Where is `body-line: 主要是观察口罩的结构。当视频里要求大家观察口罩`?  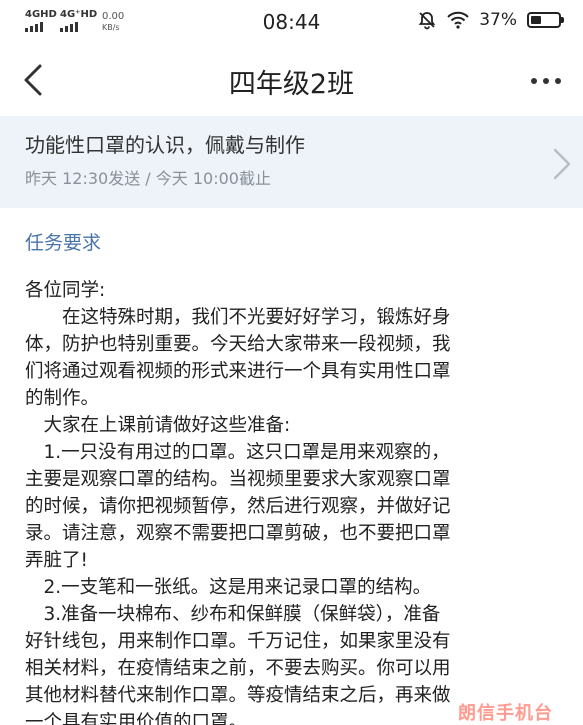
body-line: 主要是观察口罩的结构。当视频里要求大家观察口罩 is located at coordinates (238, 479).